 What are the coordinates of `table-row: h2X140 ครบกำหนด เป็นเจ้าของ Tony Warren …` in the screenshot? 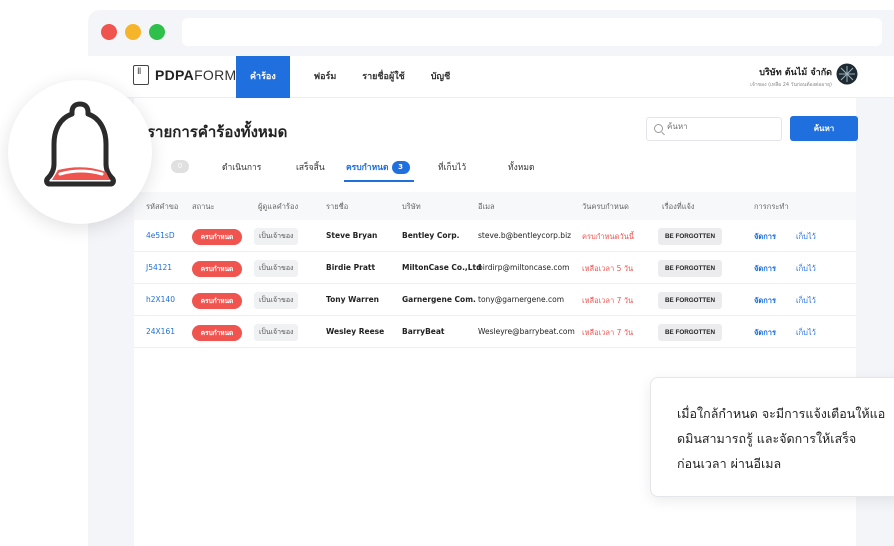 It's located at (495, 300).